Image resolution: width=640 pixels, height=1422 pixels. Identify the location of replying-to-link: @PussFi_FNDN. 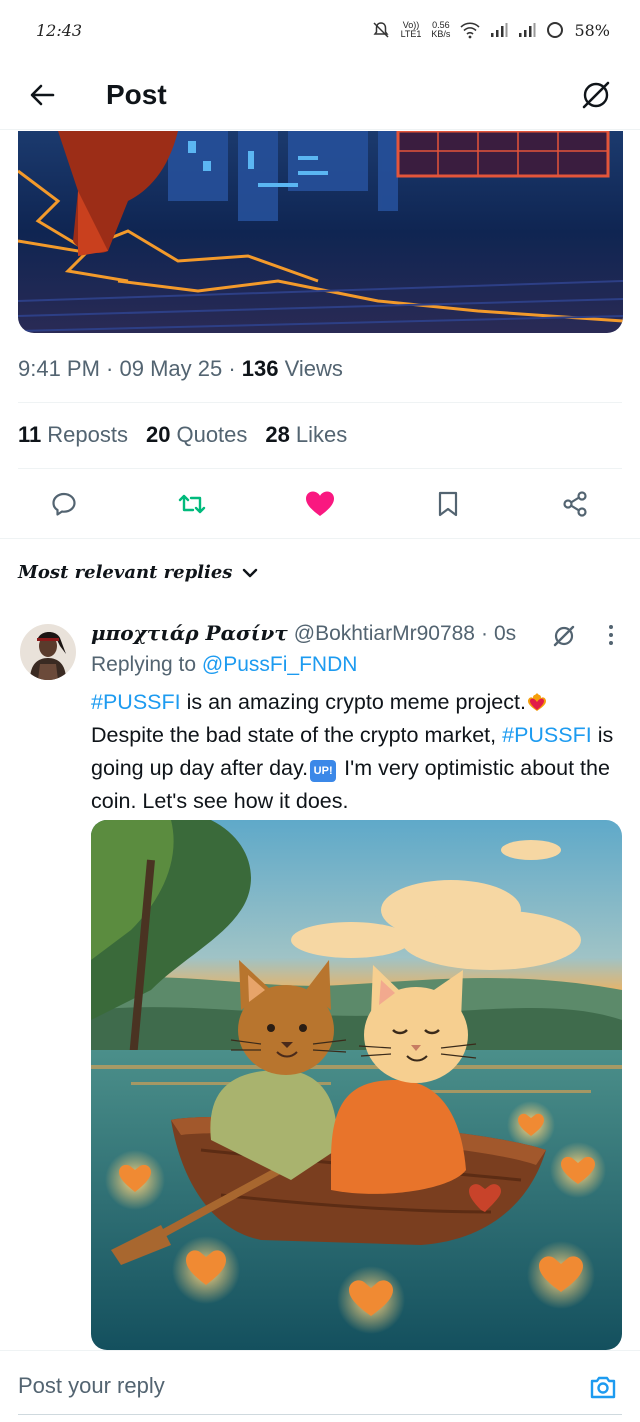
(280, 664).